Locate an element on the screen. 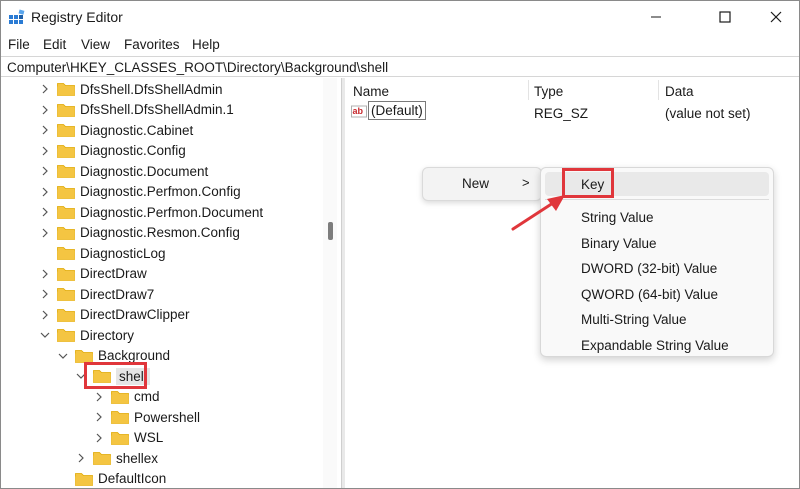 The image size is (800, 489). column-header-name: Name is located at coordinates (371, 91).